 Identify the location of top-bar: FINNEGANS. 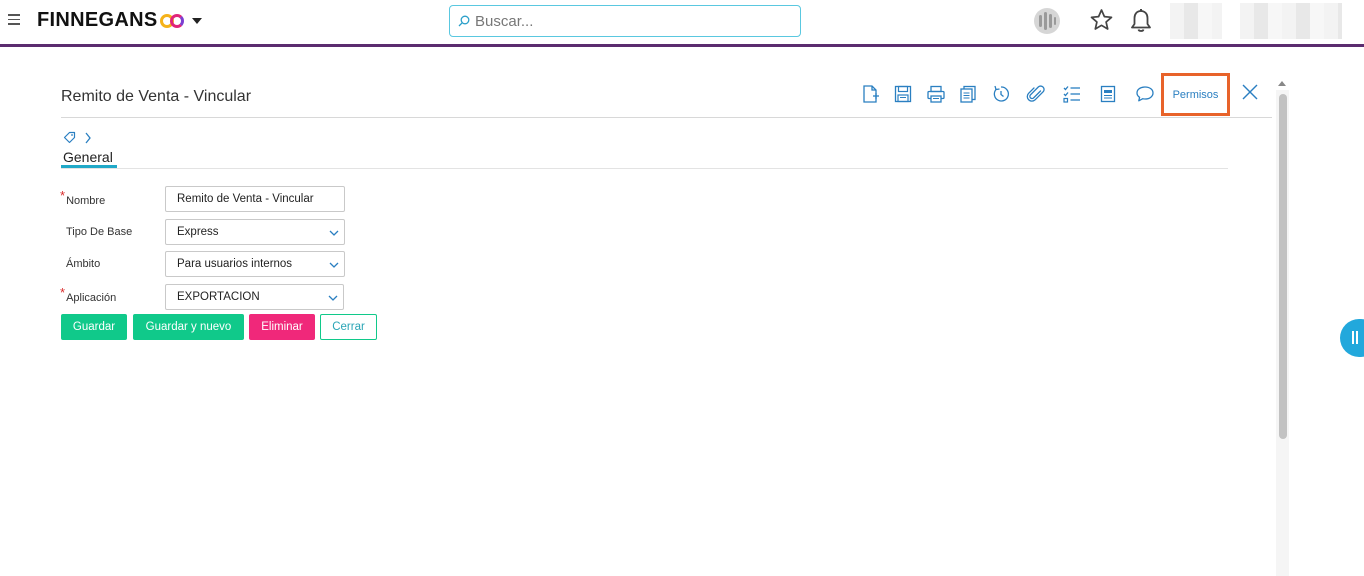
(682, 22).